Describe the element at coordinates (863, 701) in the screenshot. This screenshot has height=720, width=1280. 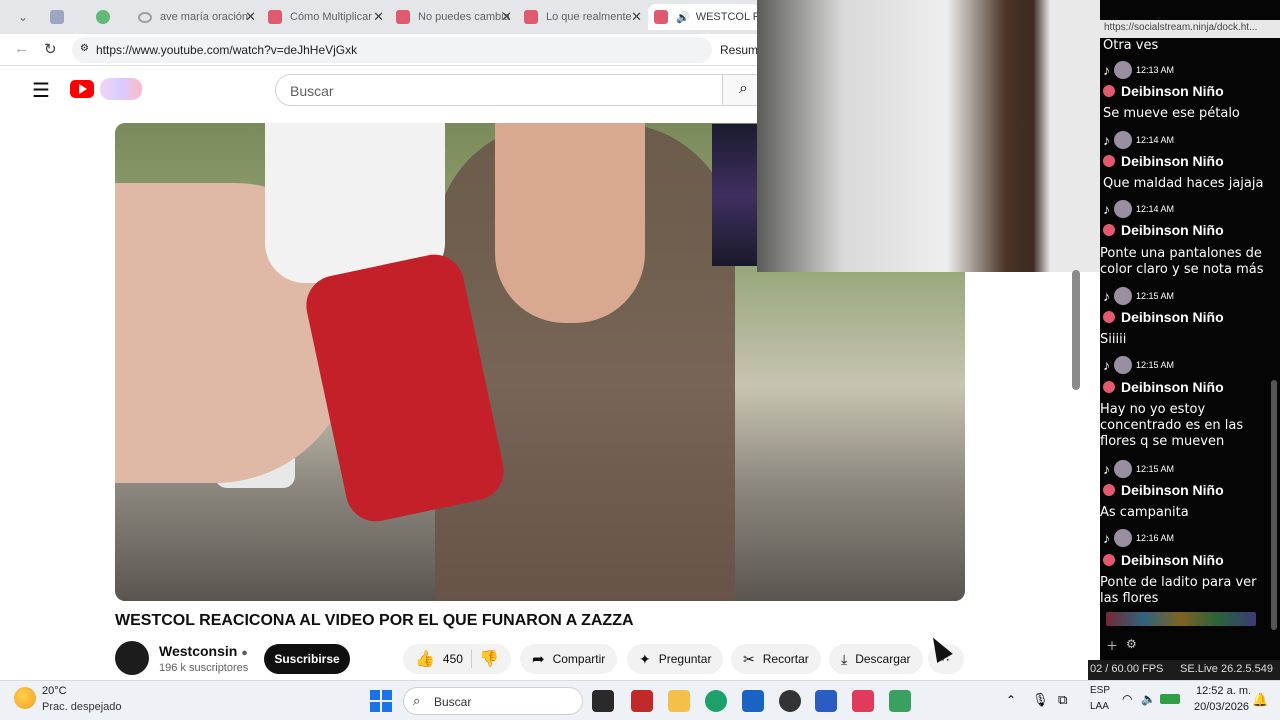
I see `tiktok-app-icon` at that location.